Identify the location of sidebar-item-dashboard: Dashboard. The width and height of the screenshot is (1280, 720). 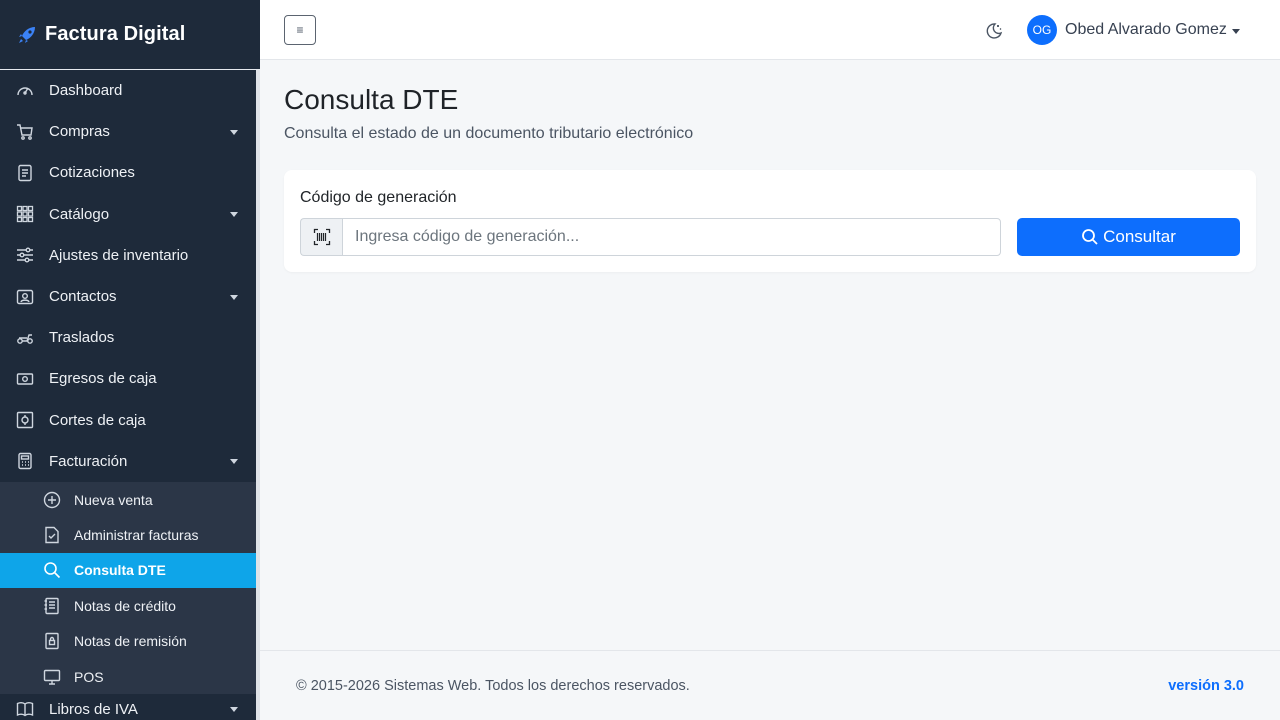
(128, 90).